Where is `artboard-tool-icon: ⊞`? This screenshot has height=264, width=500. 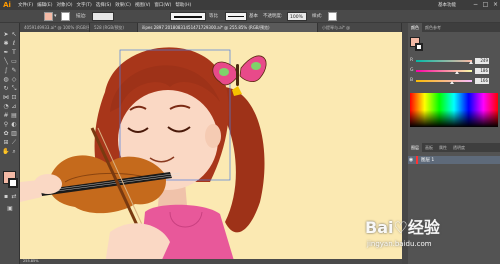
artboard-tool-icon: ⊞ is located at coordinates (6, 143).